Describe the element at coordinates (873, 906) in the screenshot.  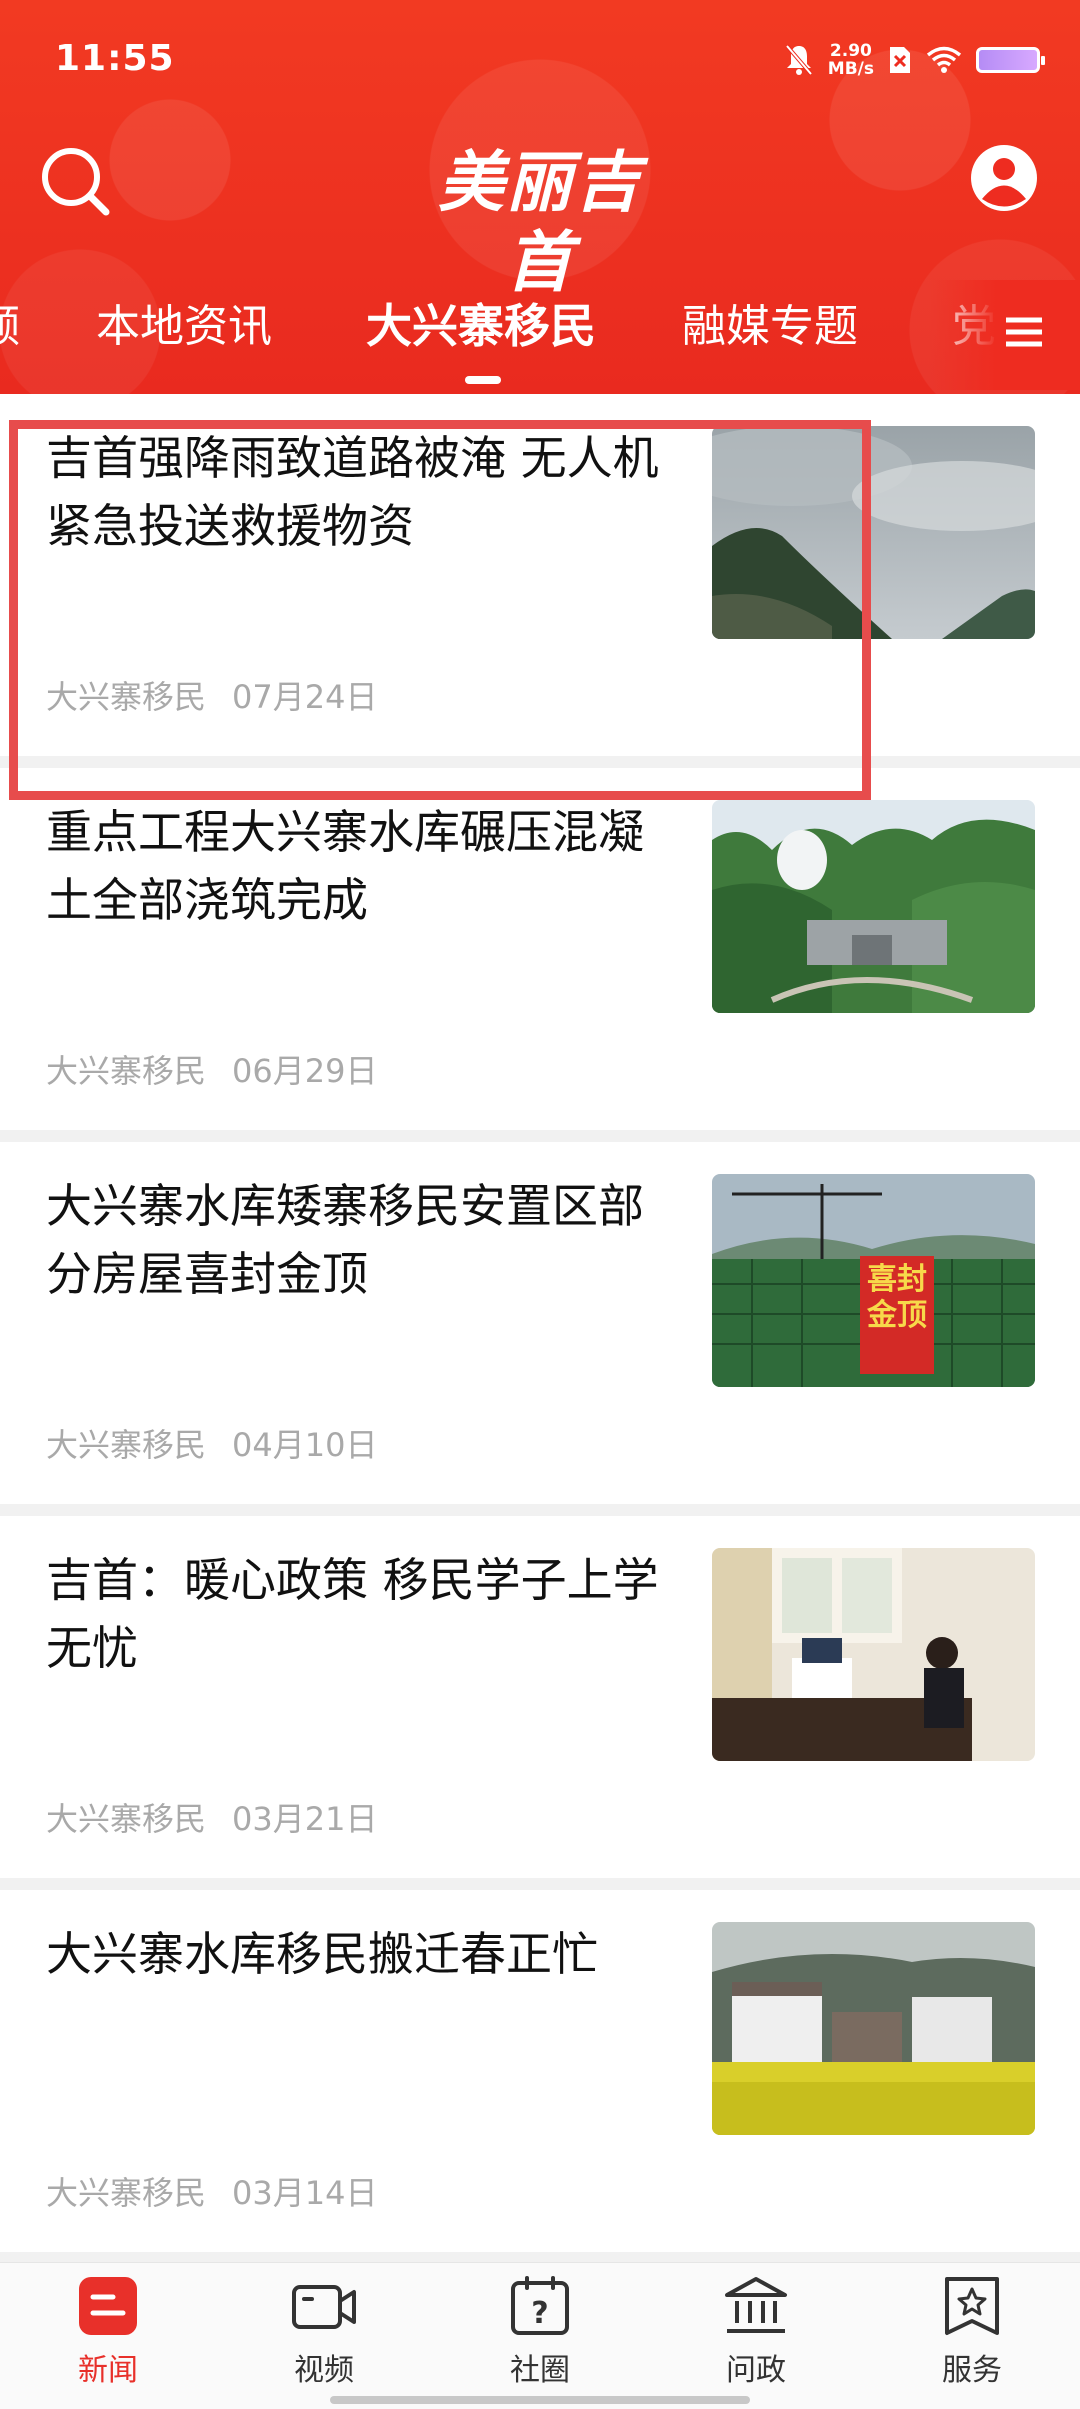
I see `news-thumbnail-dam` at that location.